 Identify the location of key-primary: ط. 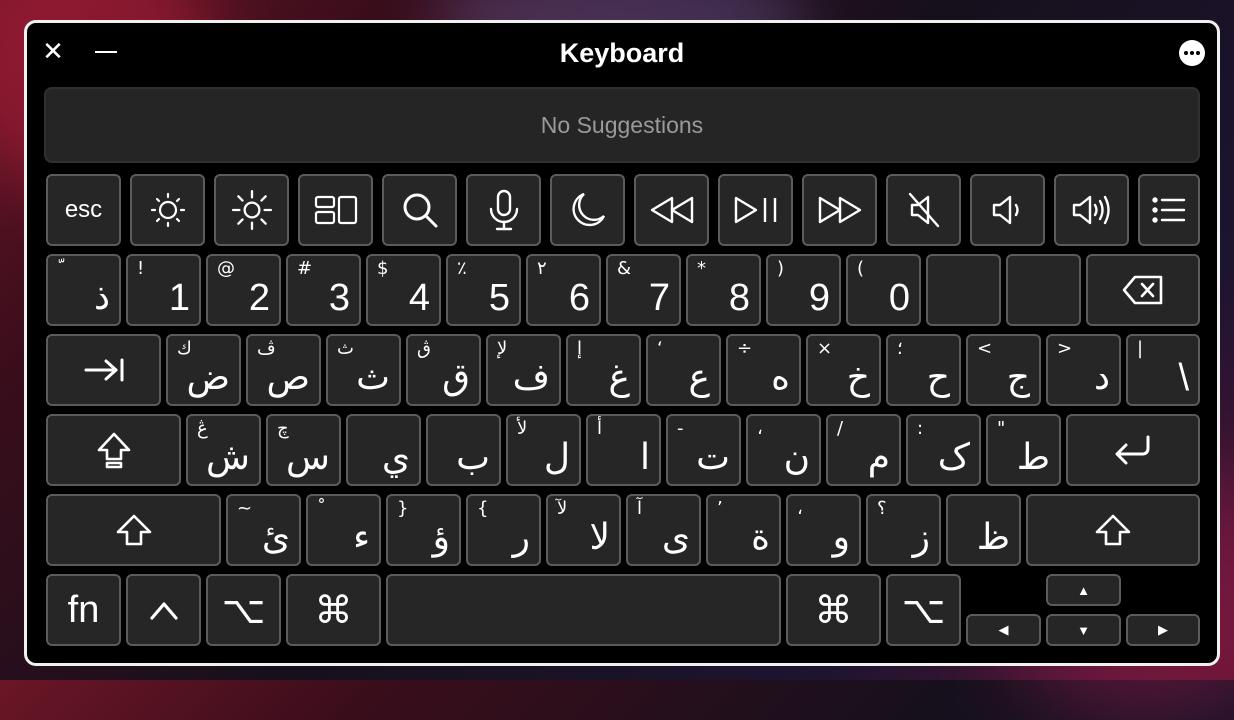
(1033, 457).